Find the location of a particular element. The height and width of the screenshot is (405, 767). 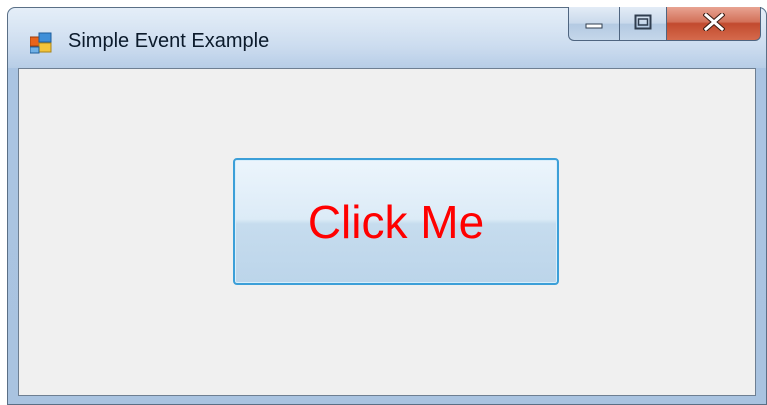

caption-buttons is located at coordinates (664, 24).